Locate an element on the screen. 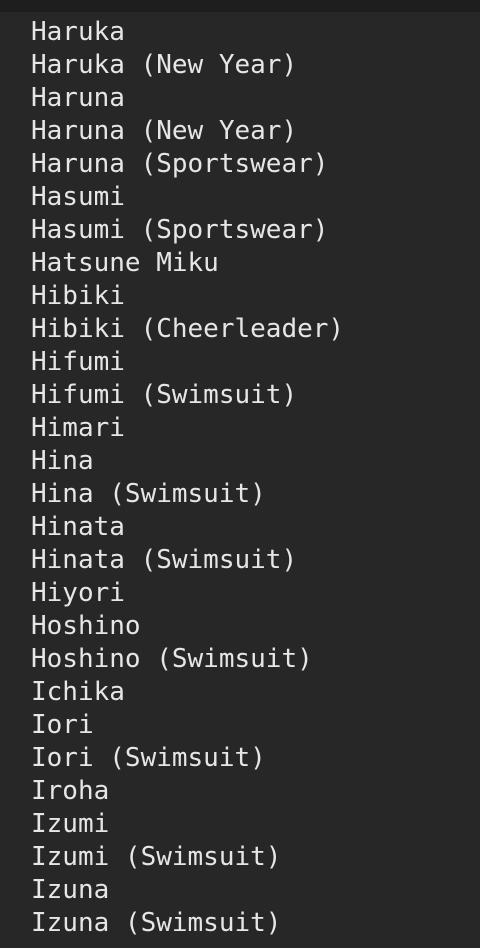  list-item: Haruna (New Year) is located at coordinates (187, 131).